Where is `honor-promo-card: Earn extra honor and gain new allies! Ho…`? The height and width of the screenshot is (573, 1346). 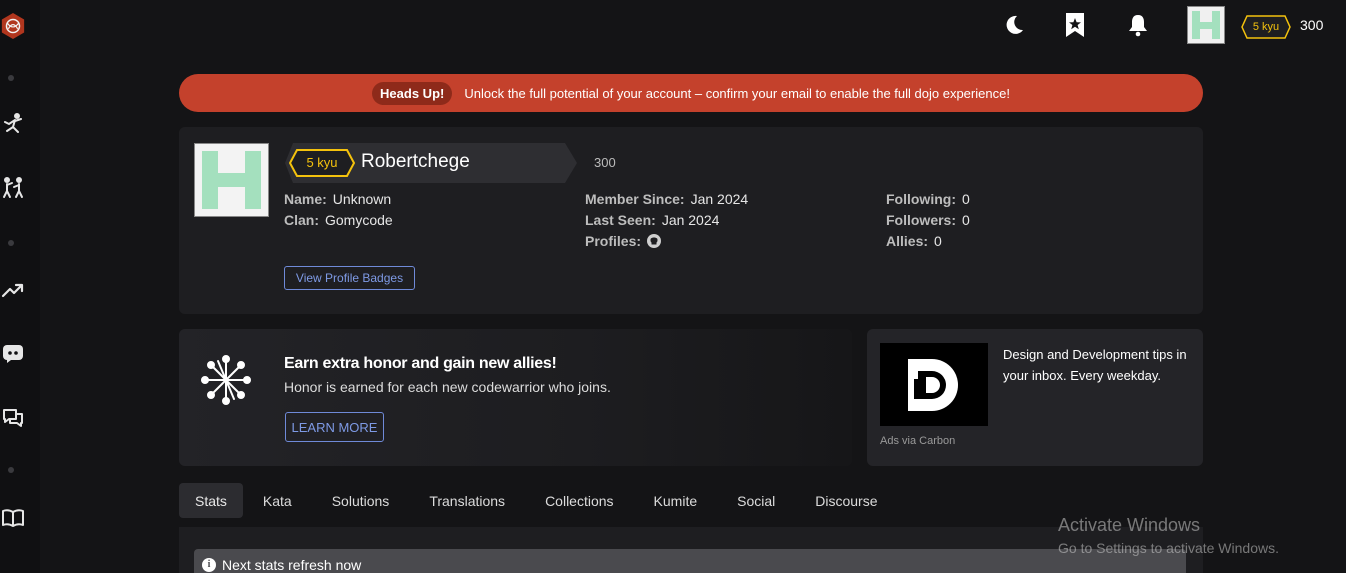
honor-promo-card: Earn extra honor and gain new allies! Ho… is located at coordinates (515, 397).